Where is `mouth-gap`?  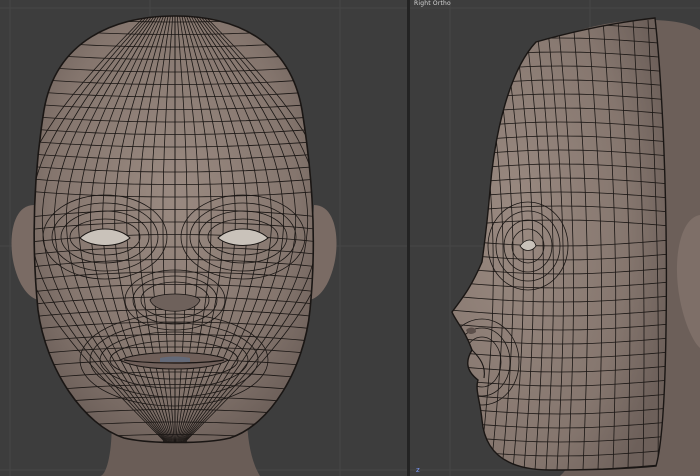 mouth-gap is located at coordinates (175, 359).